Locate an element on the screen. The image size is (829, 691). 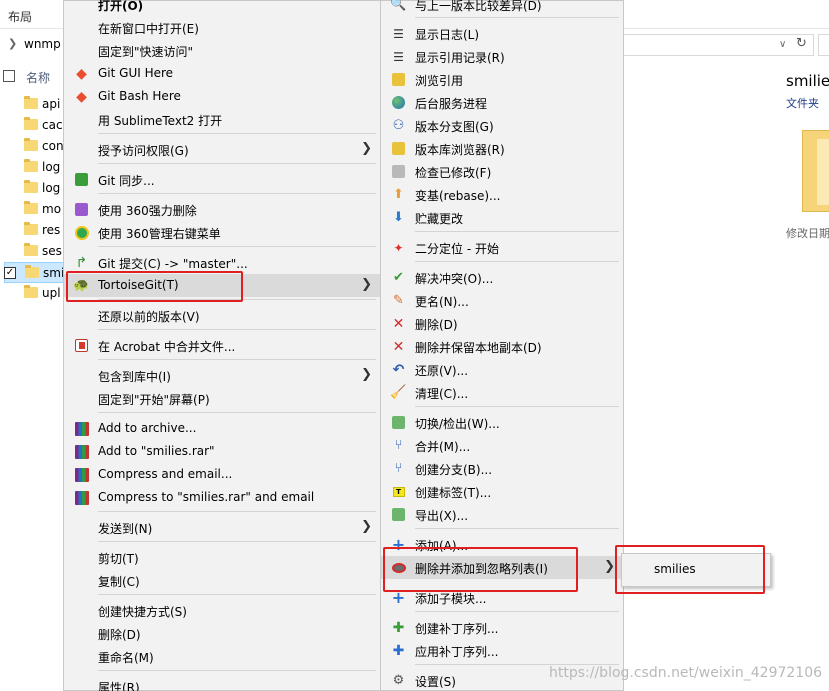
menu-item-label: 使用 360管理右键菜单 is located at coordinates (159, 234).